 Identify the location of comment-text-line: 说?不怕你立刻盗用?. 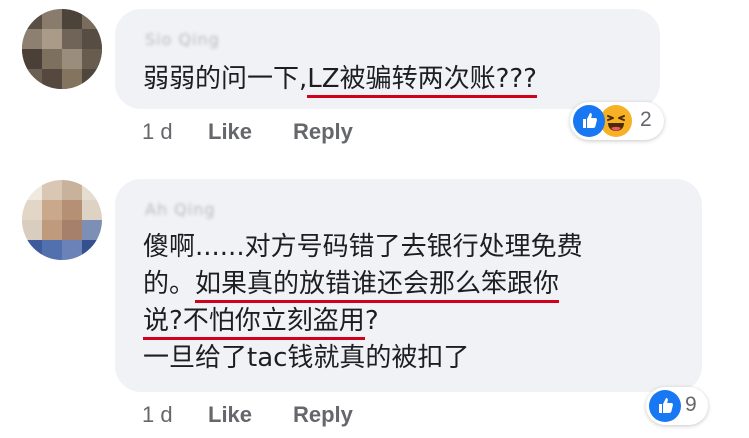
(261, 322).